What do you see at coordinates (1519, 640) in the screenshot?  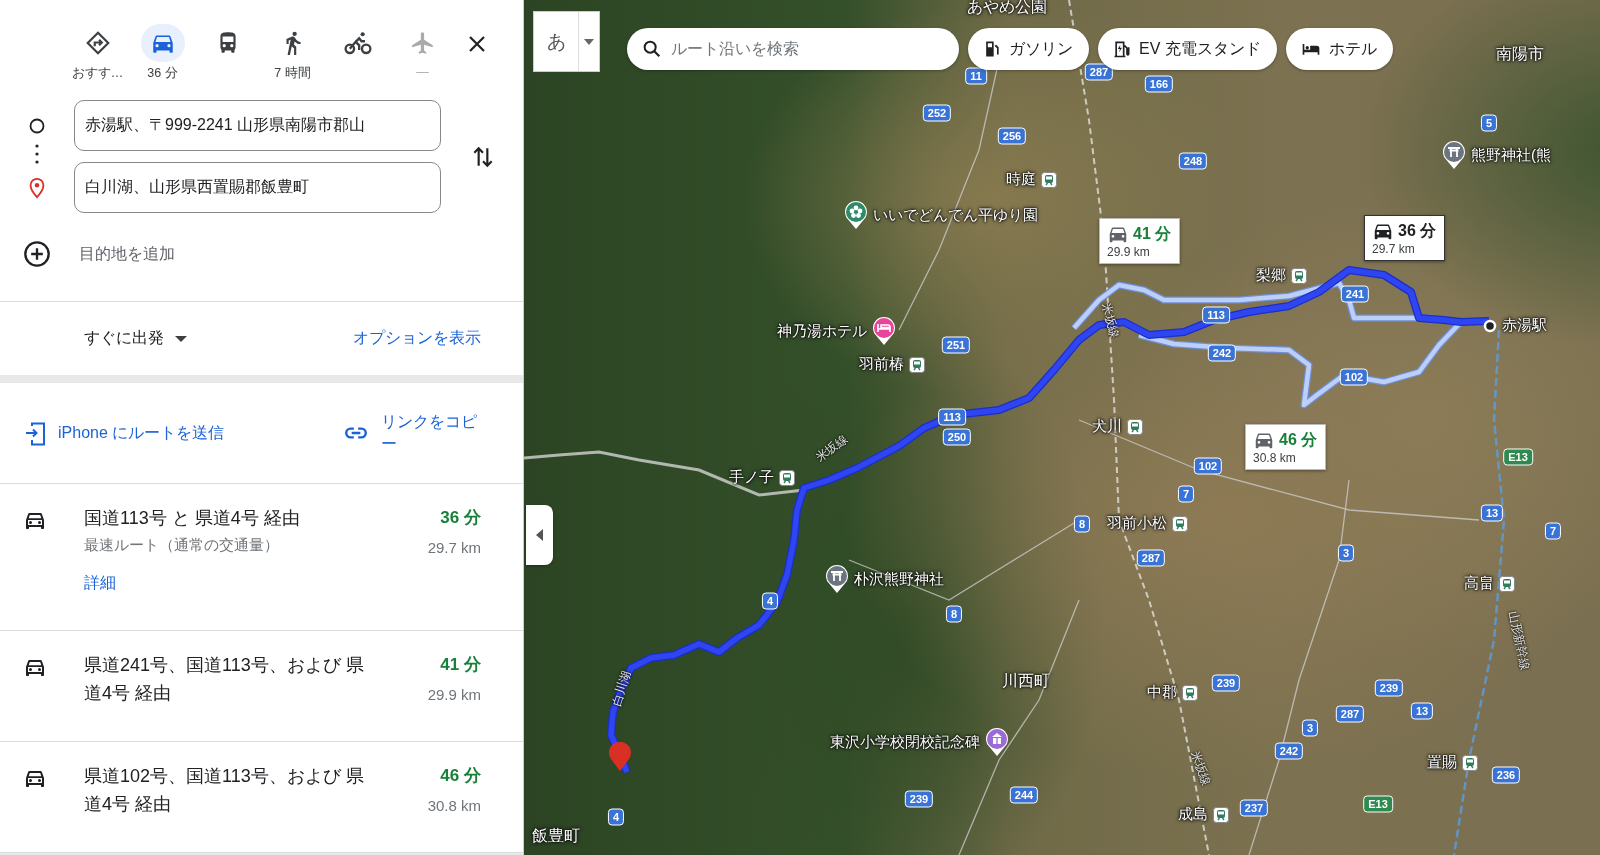 I see `map-line-label: 山形新幹線` at bounding box center [1519, 640].